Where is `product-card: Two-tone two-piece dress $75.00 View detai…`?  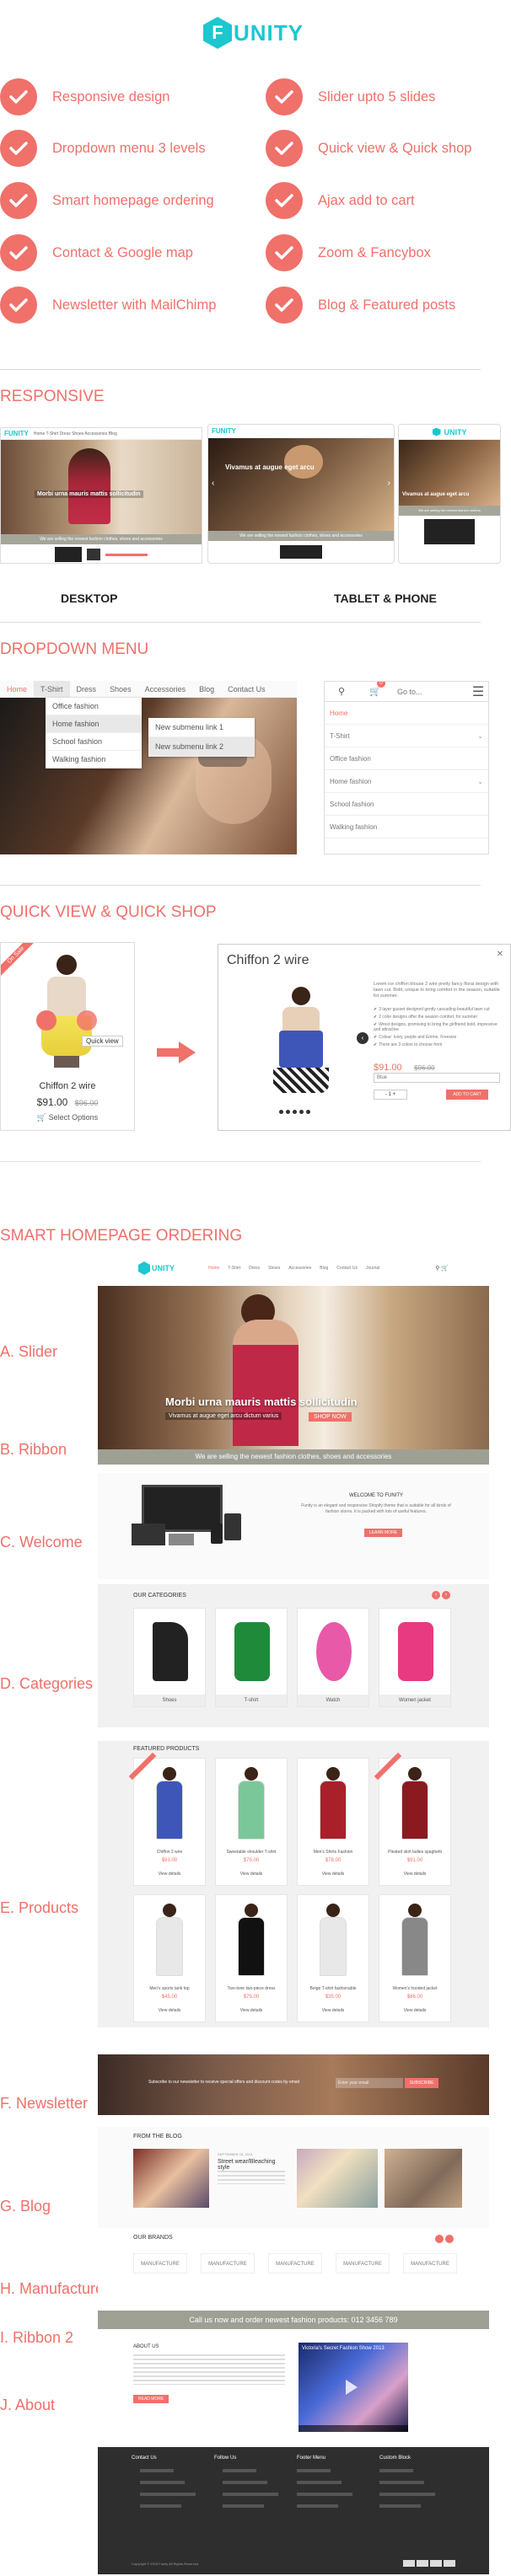 product-card: Two-tone two-piece dress $75.00 View detai… is located at coordinates (252, 1958).